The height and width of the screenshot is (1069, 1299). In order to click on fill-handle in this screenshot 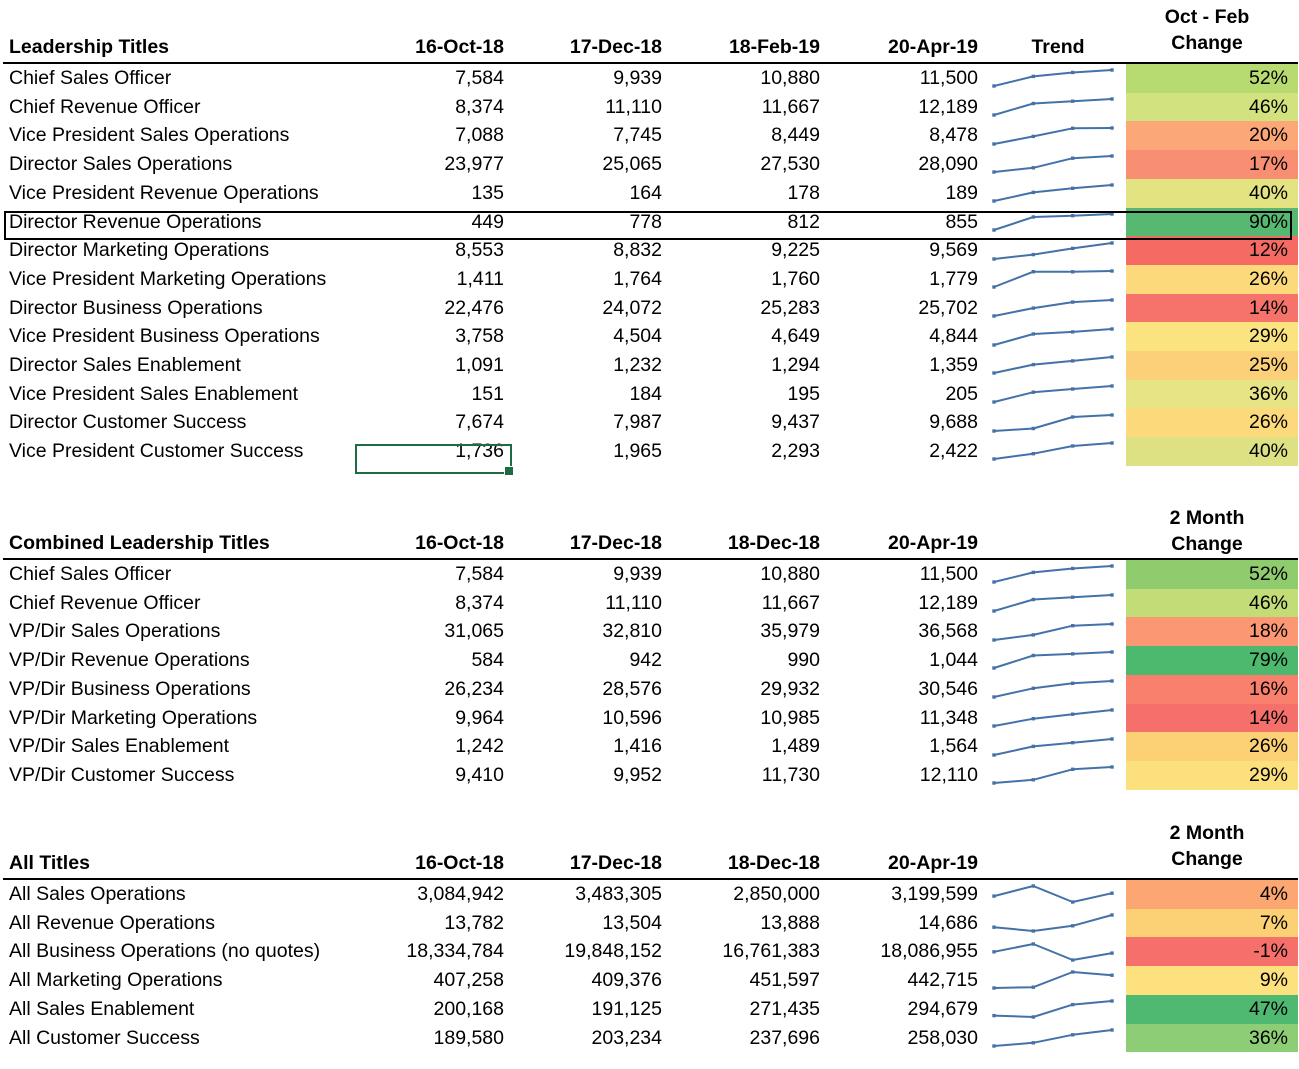, I will do `click(509, 471)`.